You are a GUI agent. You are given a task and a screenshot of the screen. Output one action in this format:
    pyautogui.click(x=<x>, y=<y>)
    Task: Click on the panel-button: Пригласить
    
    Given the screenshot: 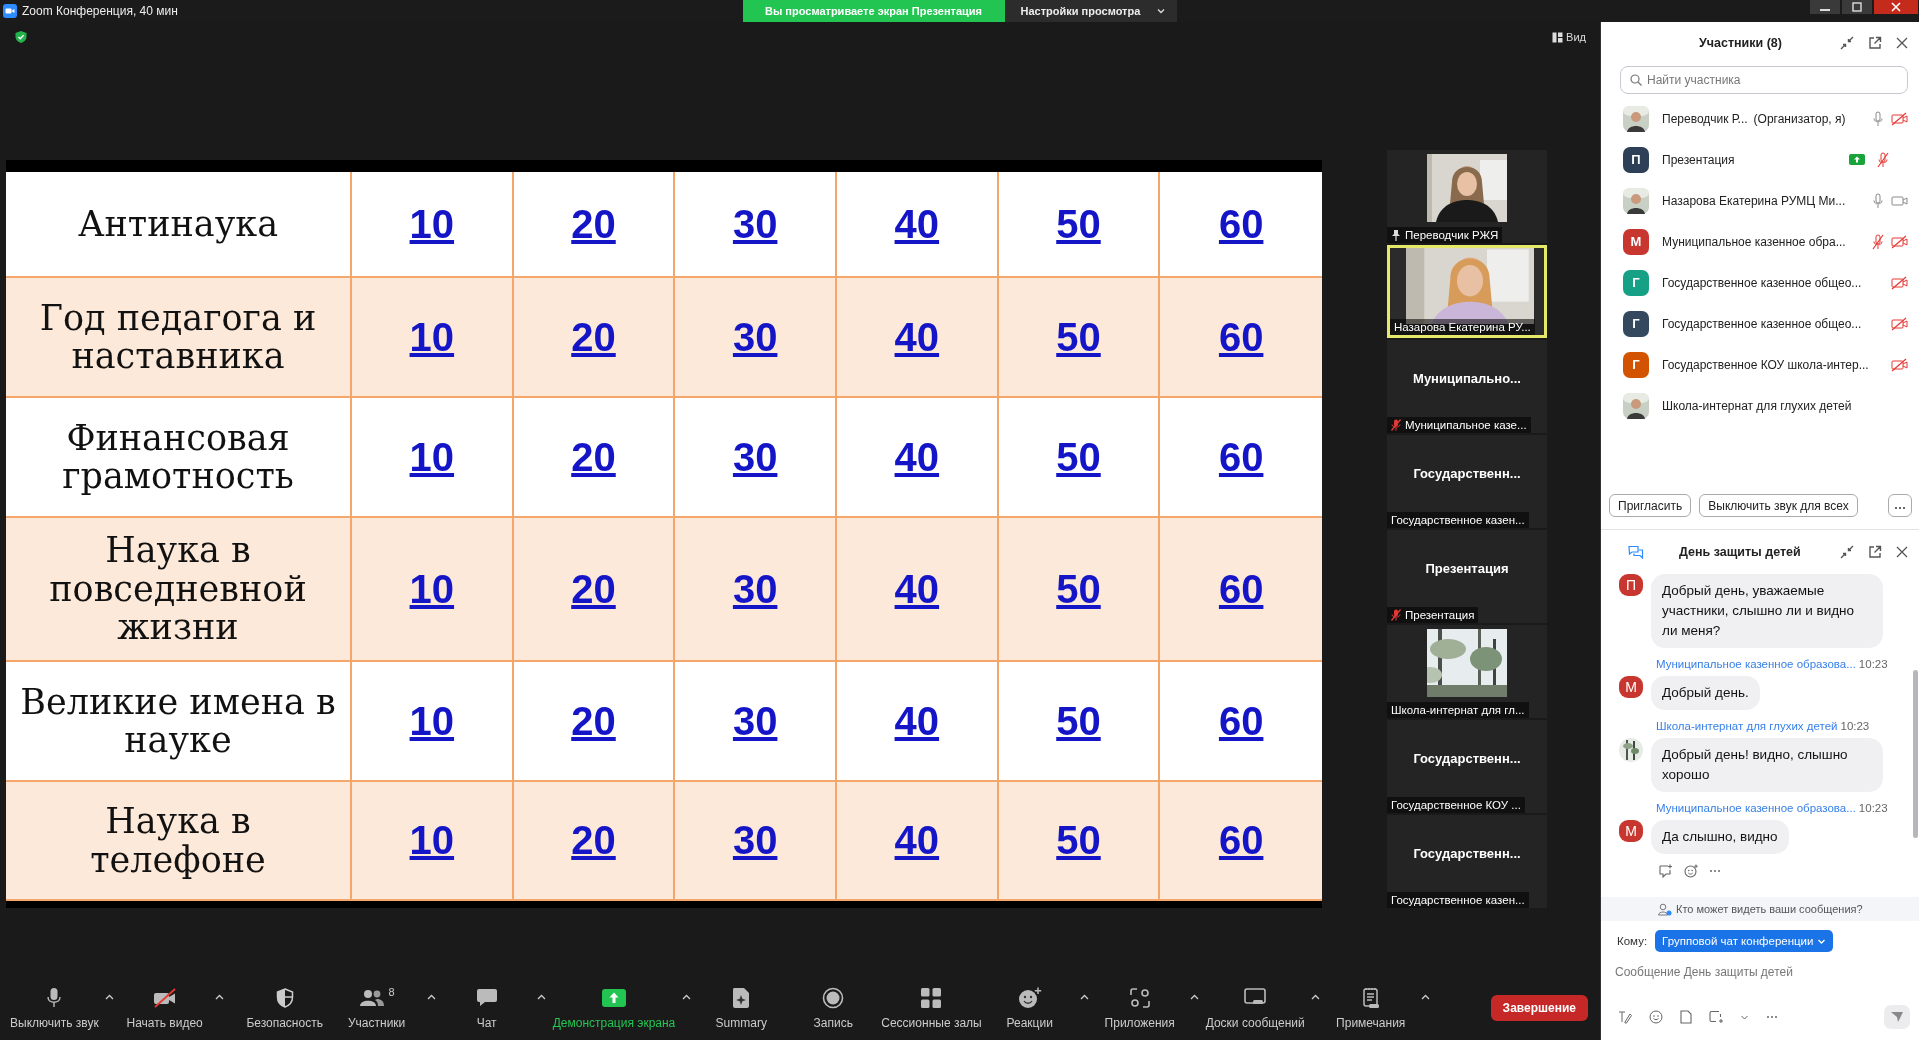 What is the action you would take?
    pyautogui.click(x=1650, y=505)
    